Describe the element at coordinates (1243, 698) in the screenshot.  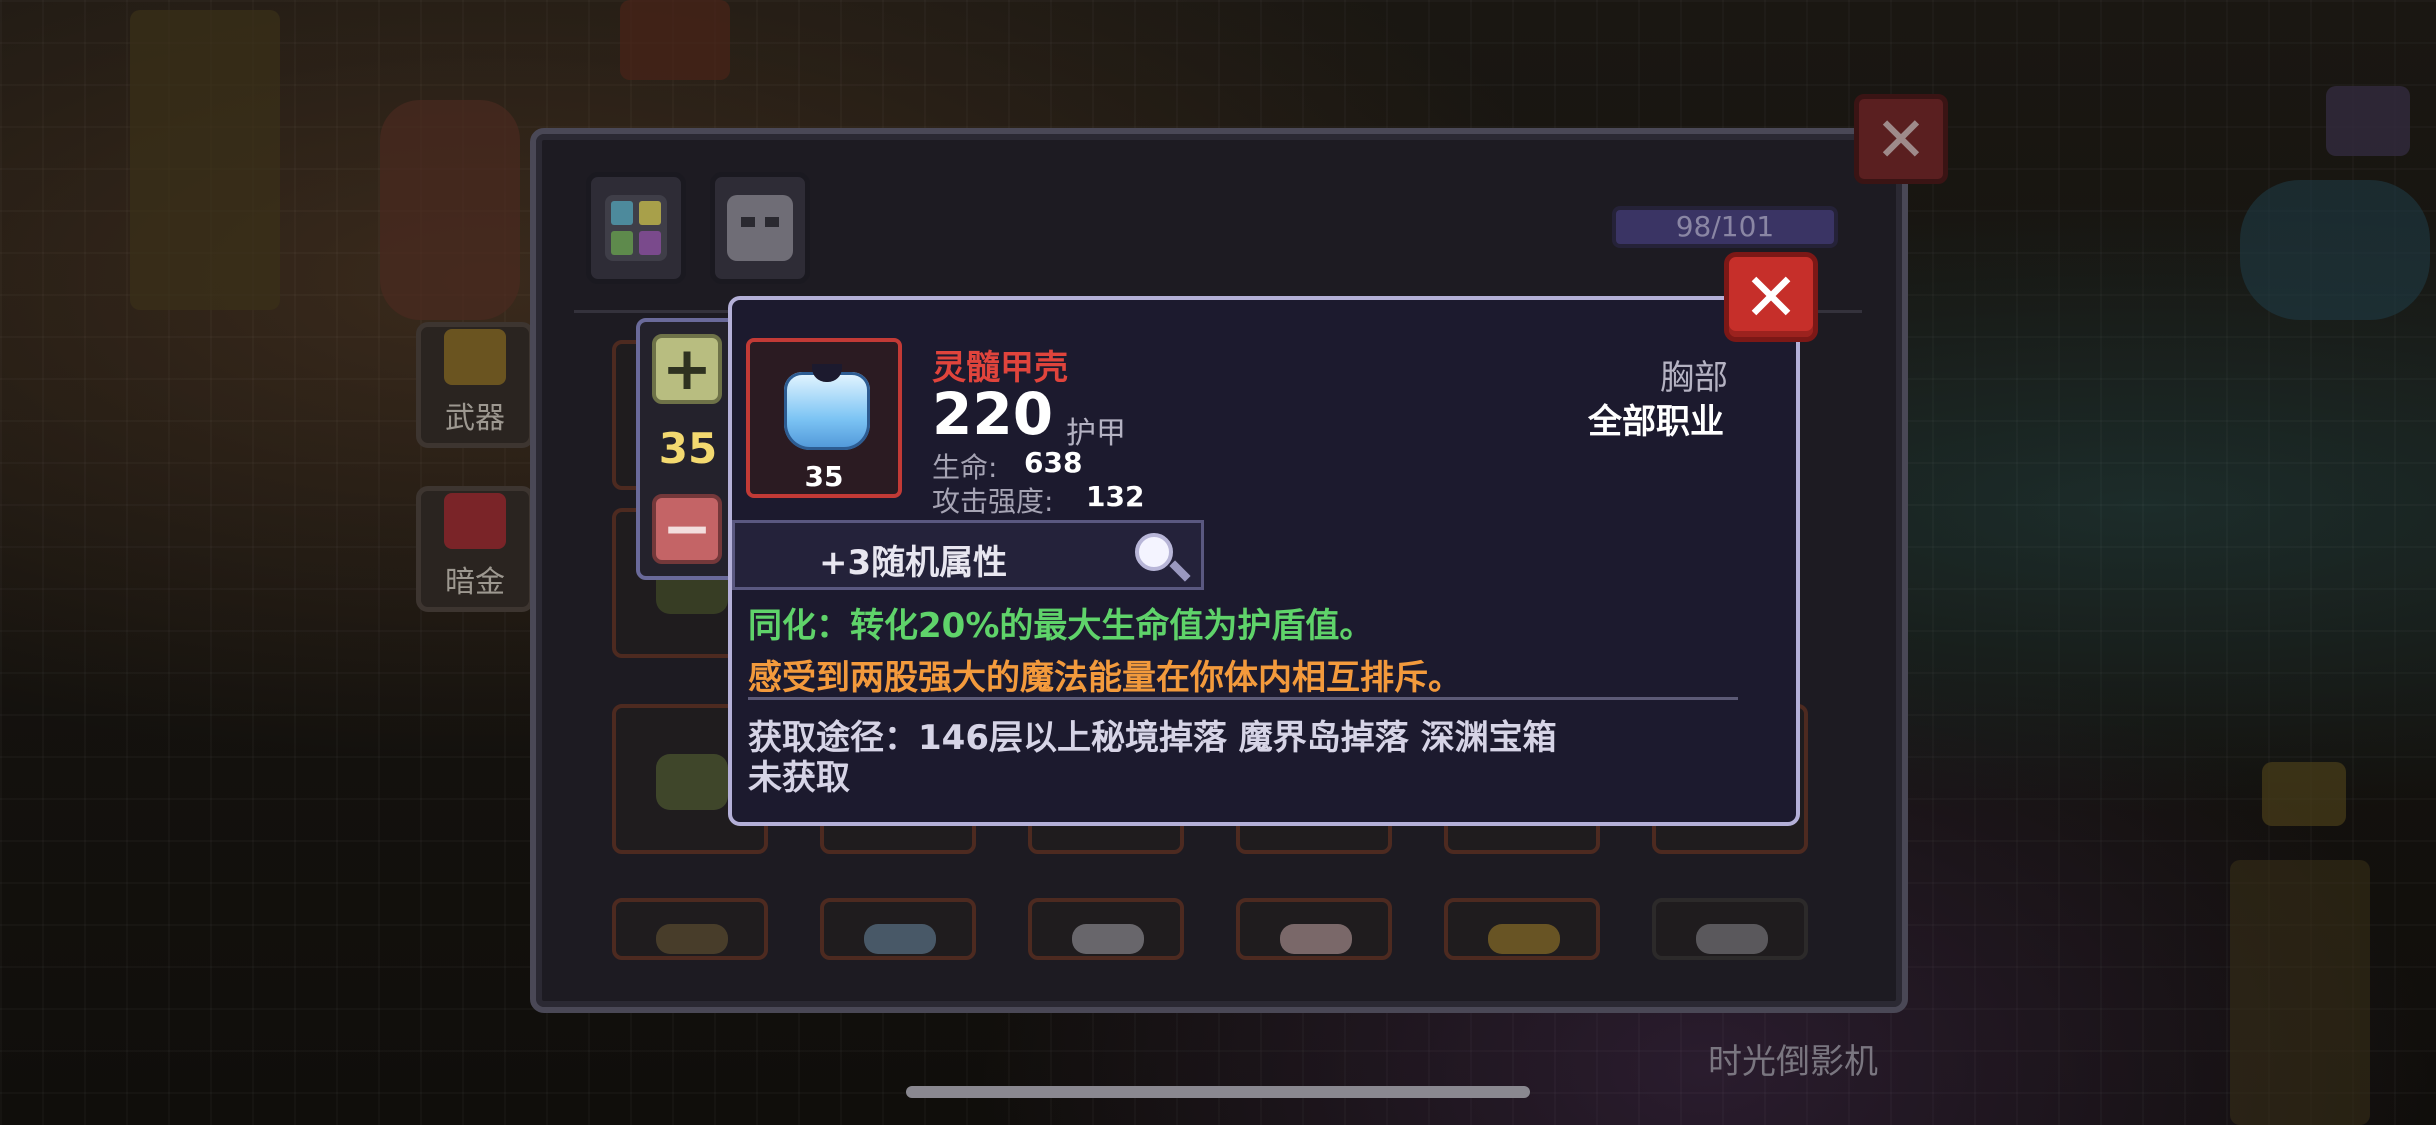
I see `card-divider` at that location.